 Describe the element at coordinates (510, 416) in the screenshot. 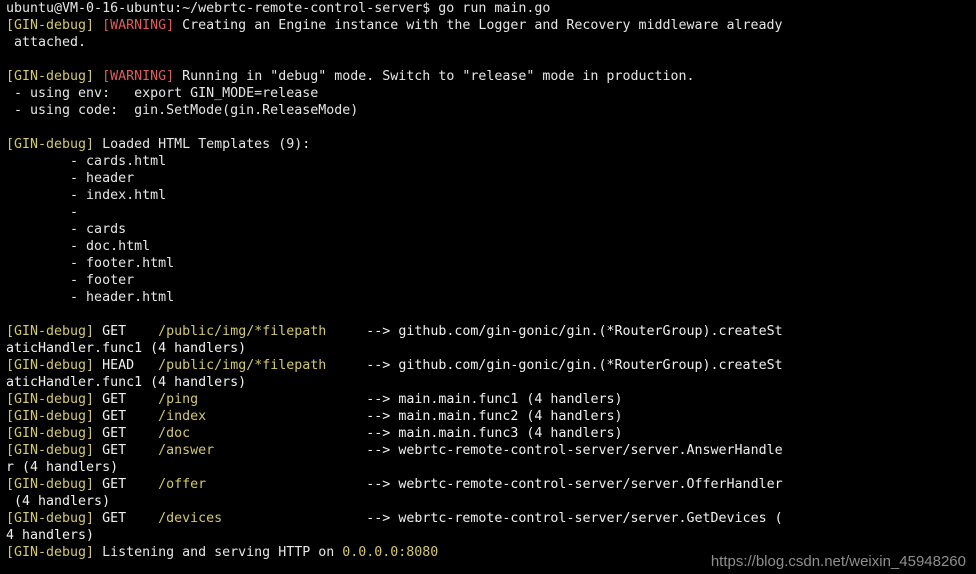

I see `segment-handler: main.main.func2 (4 handlers)` at that location.